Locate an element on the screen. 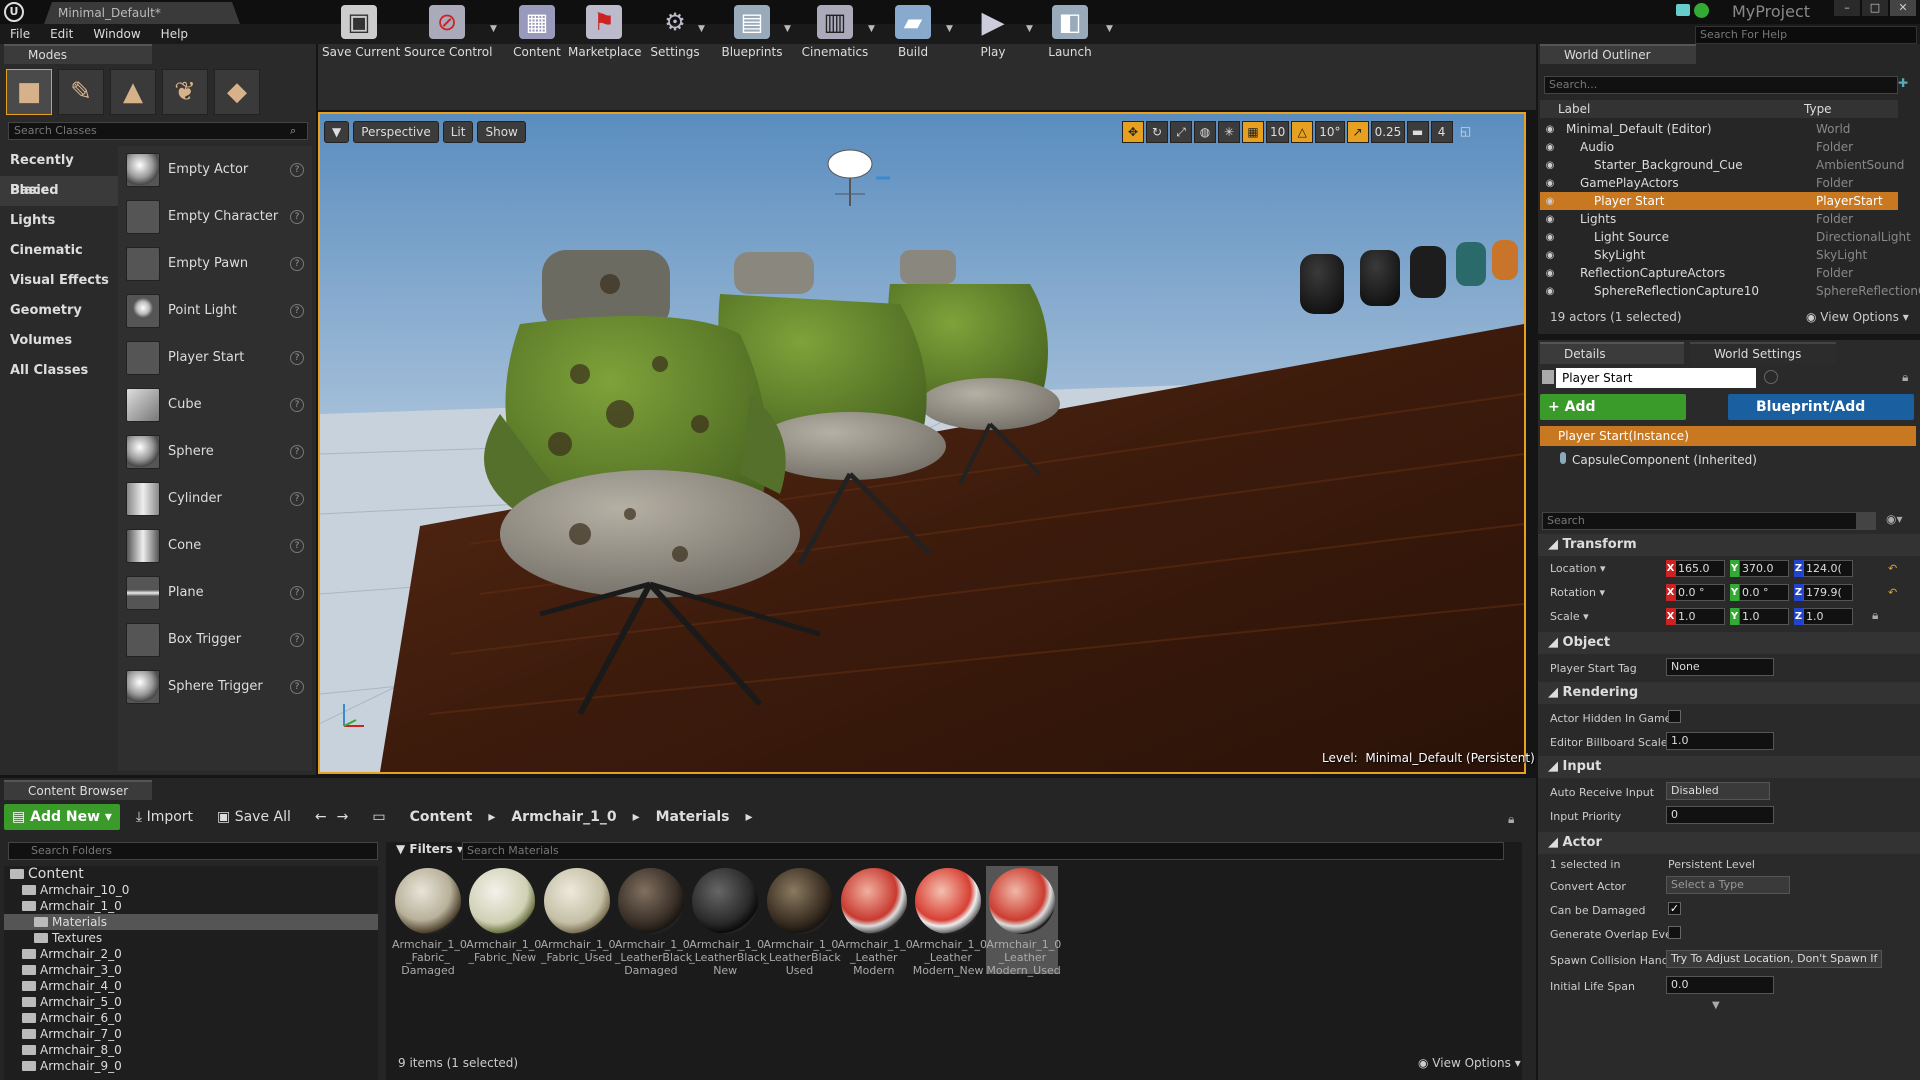 This screenshot has width=1920, height=1080. category-geometry: Geometry is located at coordinates (59, 311).